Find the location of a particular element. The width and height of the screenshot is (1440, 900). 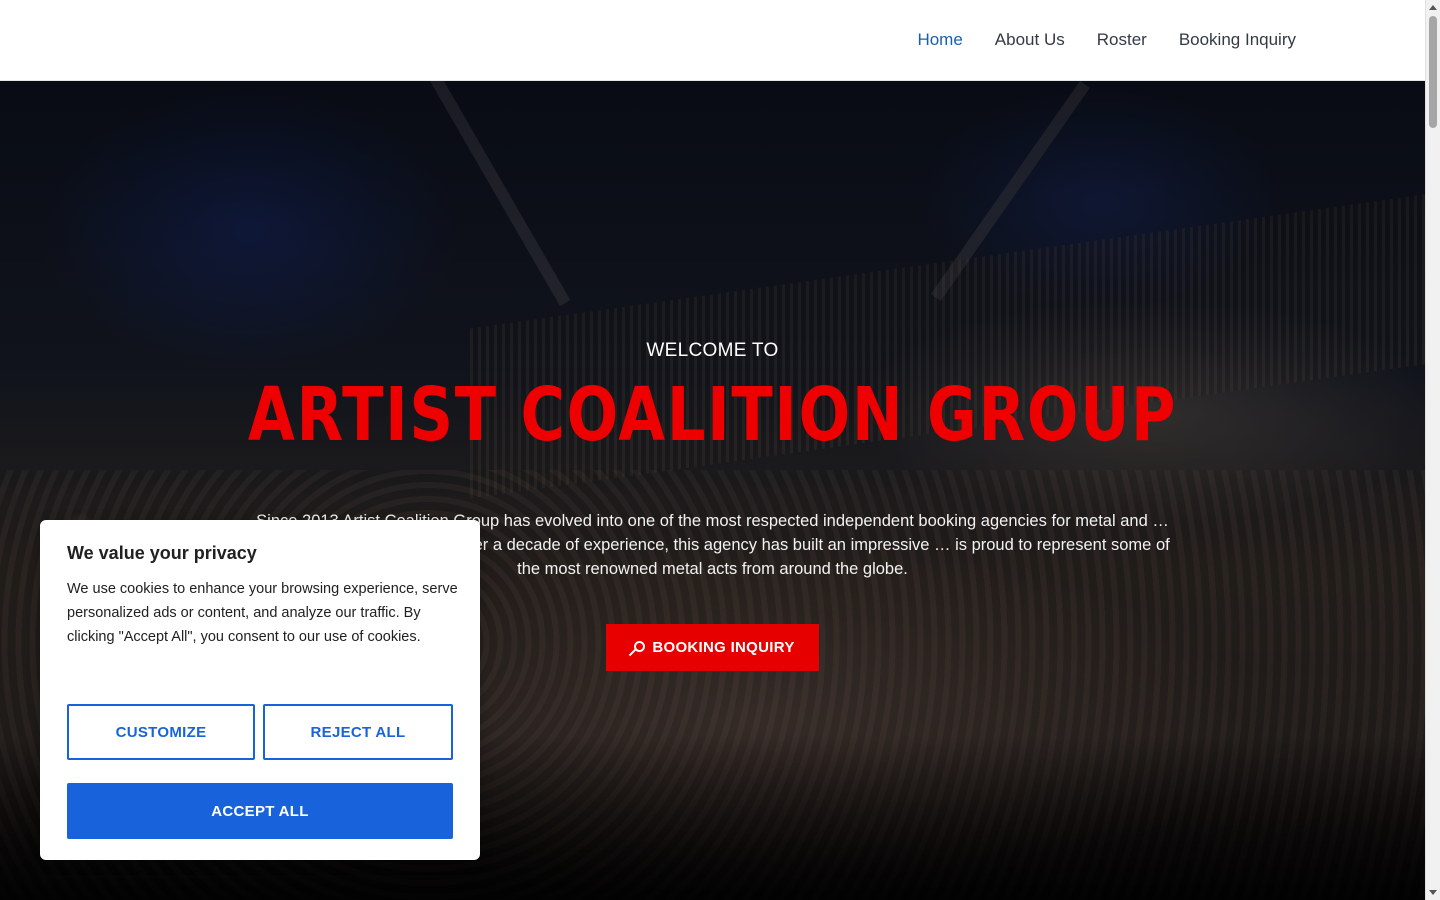

nav-roster: Roster is located at coordinates (1122, 40).